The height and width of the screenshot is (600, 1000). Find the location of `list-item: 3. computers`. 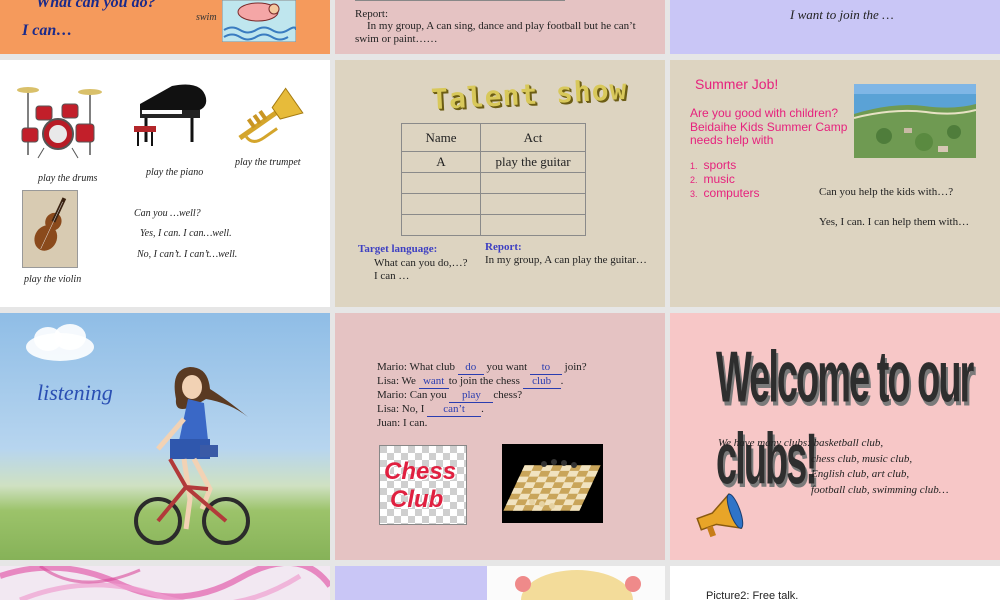

list-item: 3. computers is located at coordinates (725, 193).